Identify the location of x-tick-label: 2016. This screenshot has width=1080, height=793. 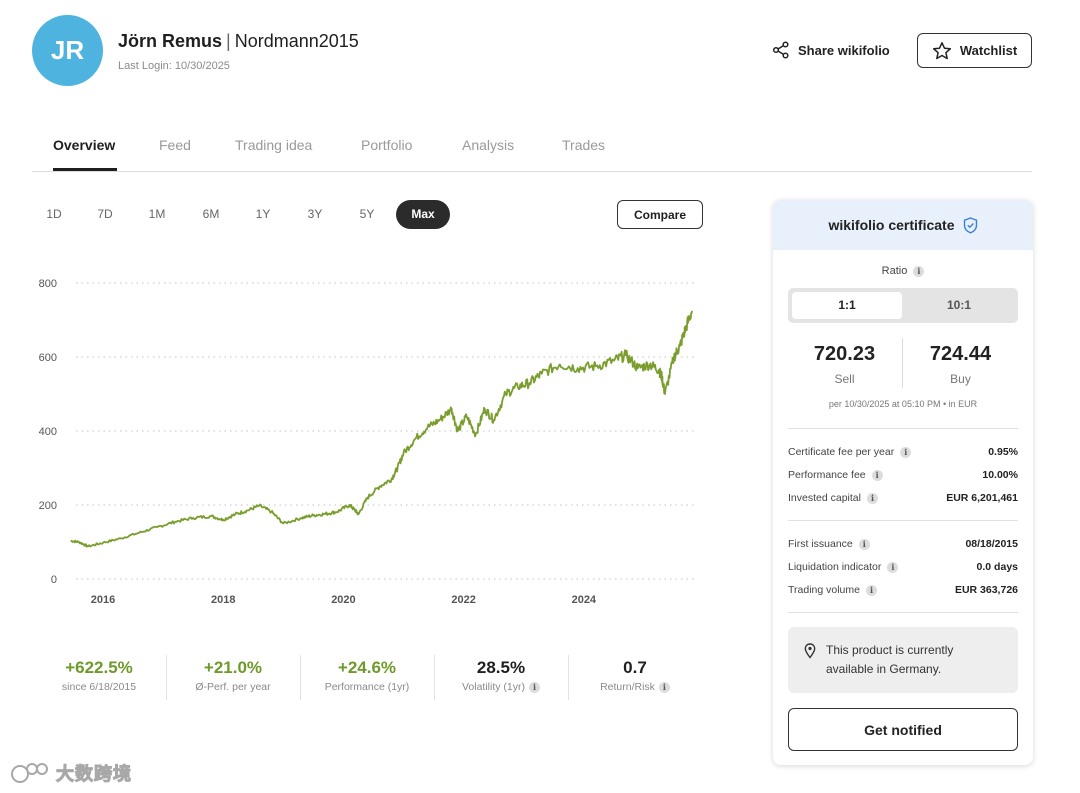
(103, 600).